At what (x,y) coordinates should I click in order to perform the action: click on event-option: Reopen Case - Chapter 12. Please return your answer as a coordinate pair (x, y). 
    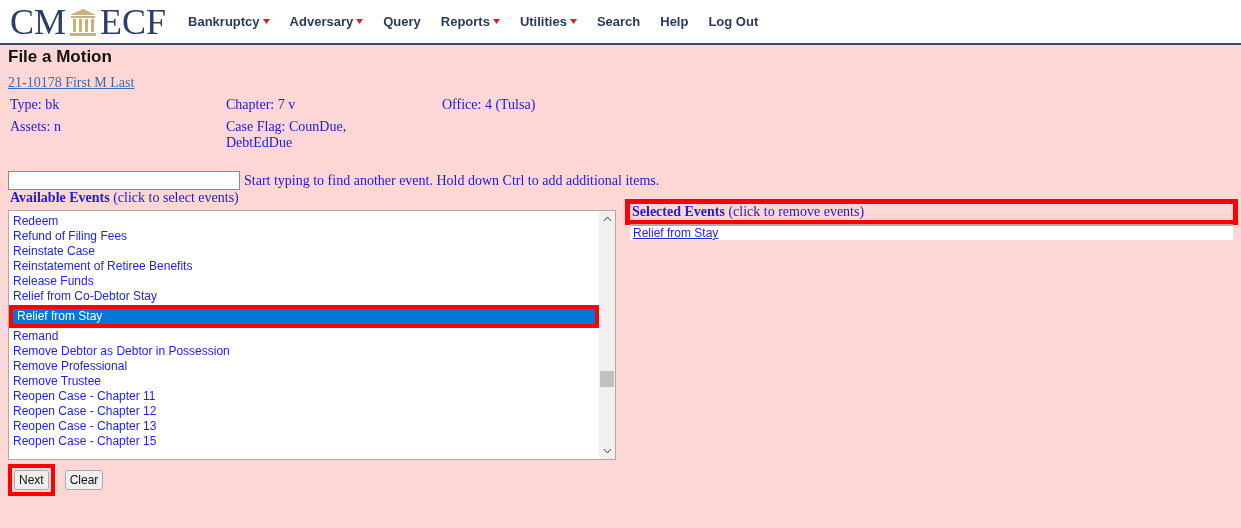
    Looking at the image, I should click on (304, 411).